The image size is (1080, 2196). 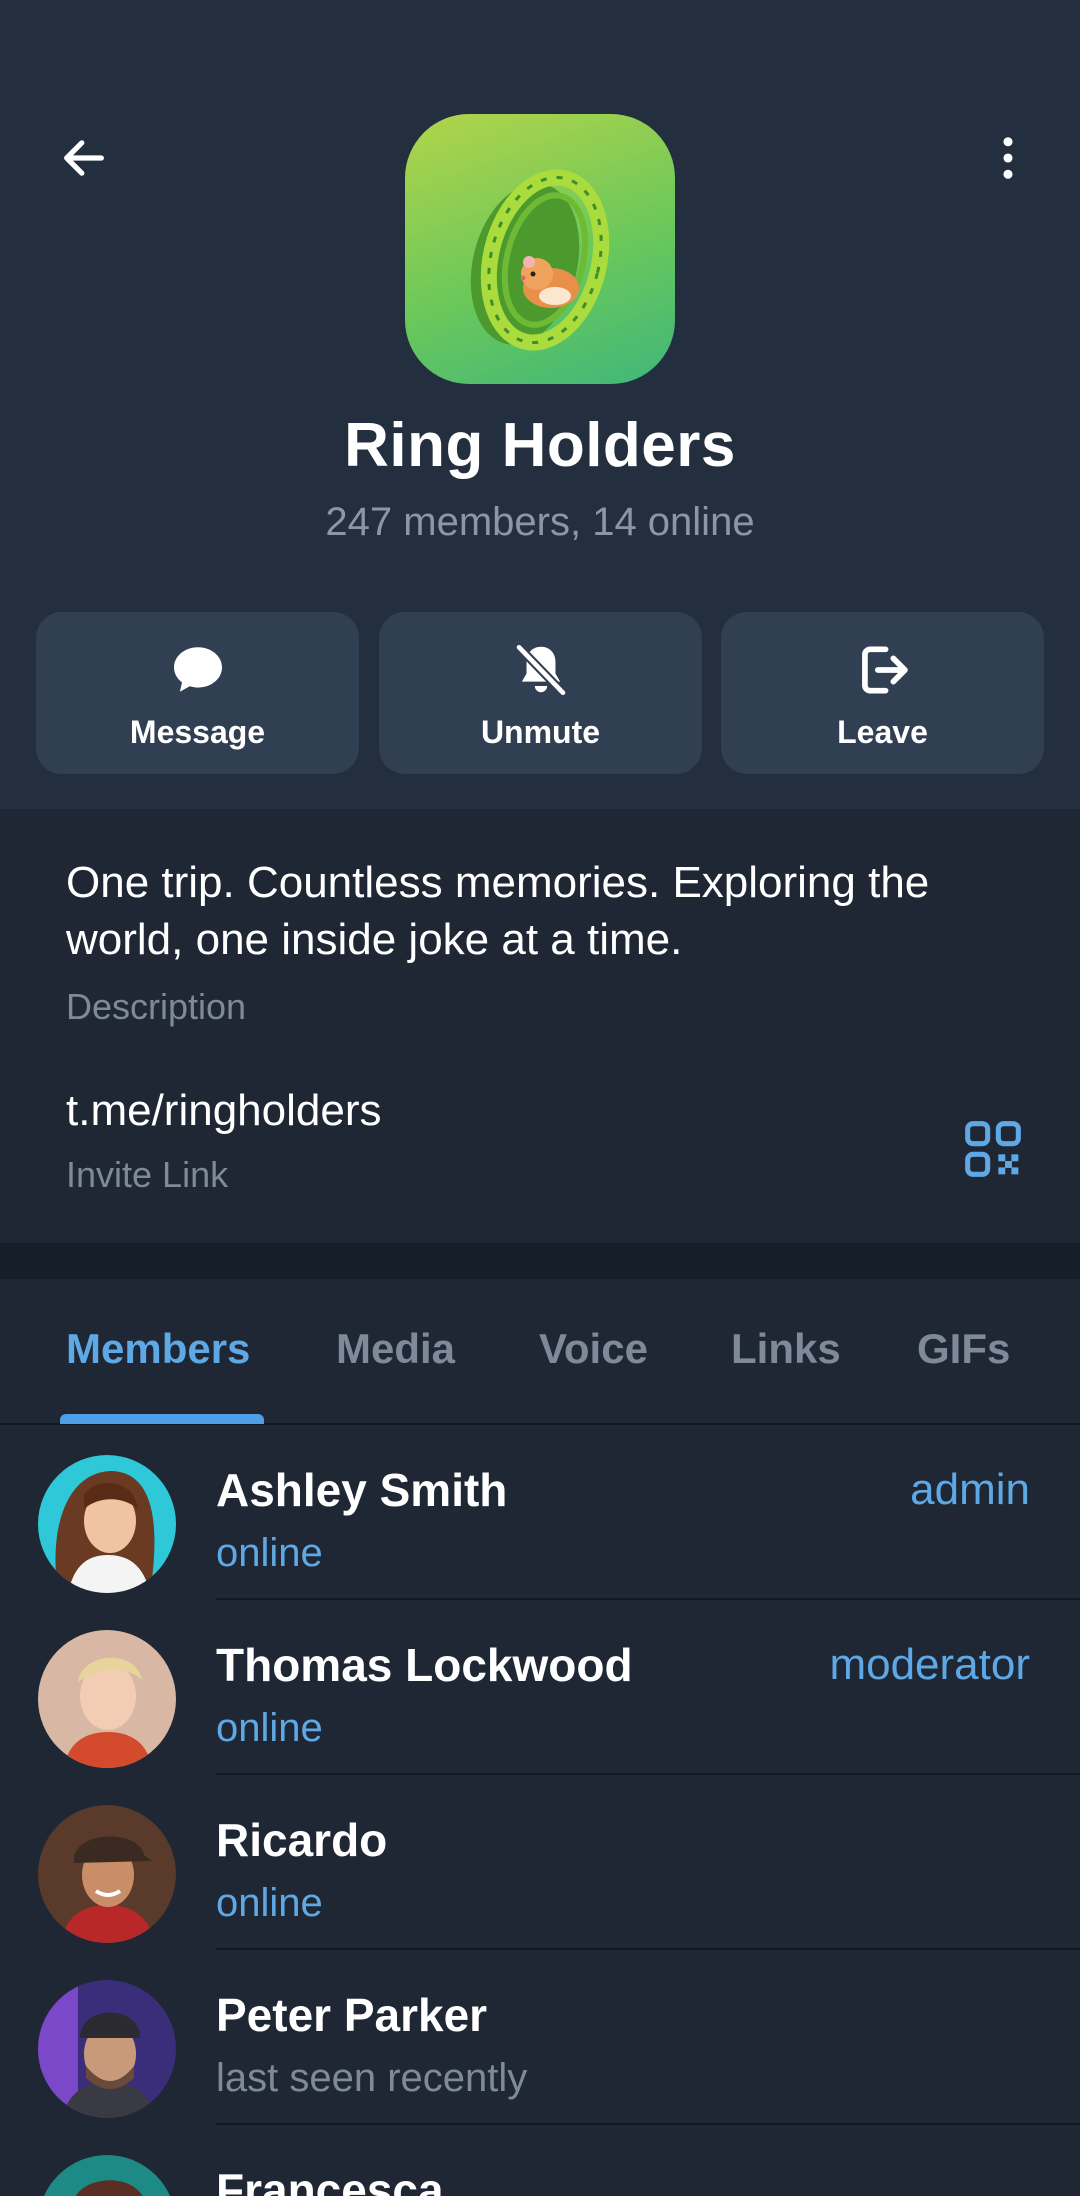 I want to click on group-avatar, so click(x=540, y=249).